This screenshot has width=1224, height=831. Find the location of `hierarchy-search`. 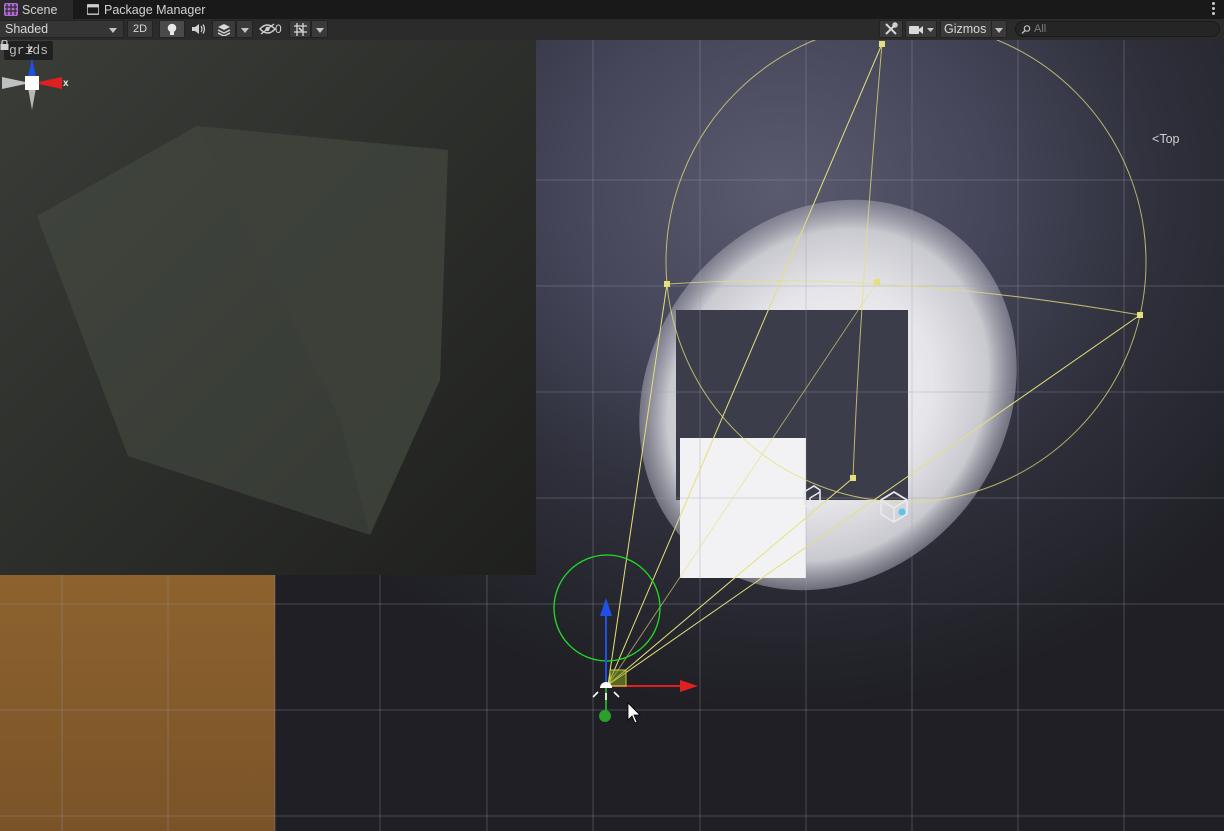

hierarchy-search is located at coordinates (1117, 29).